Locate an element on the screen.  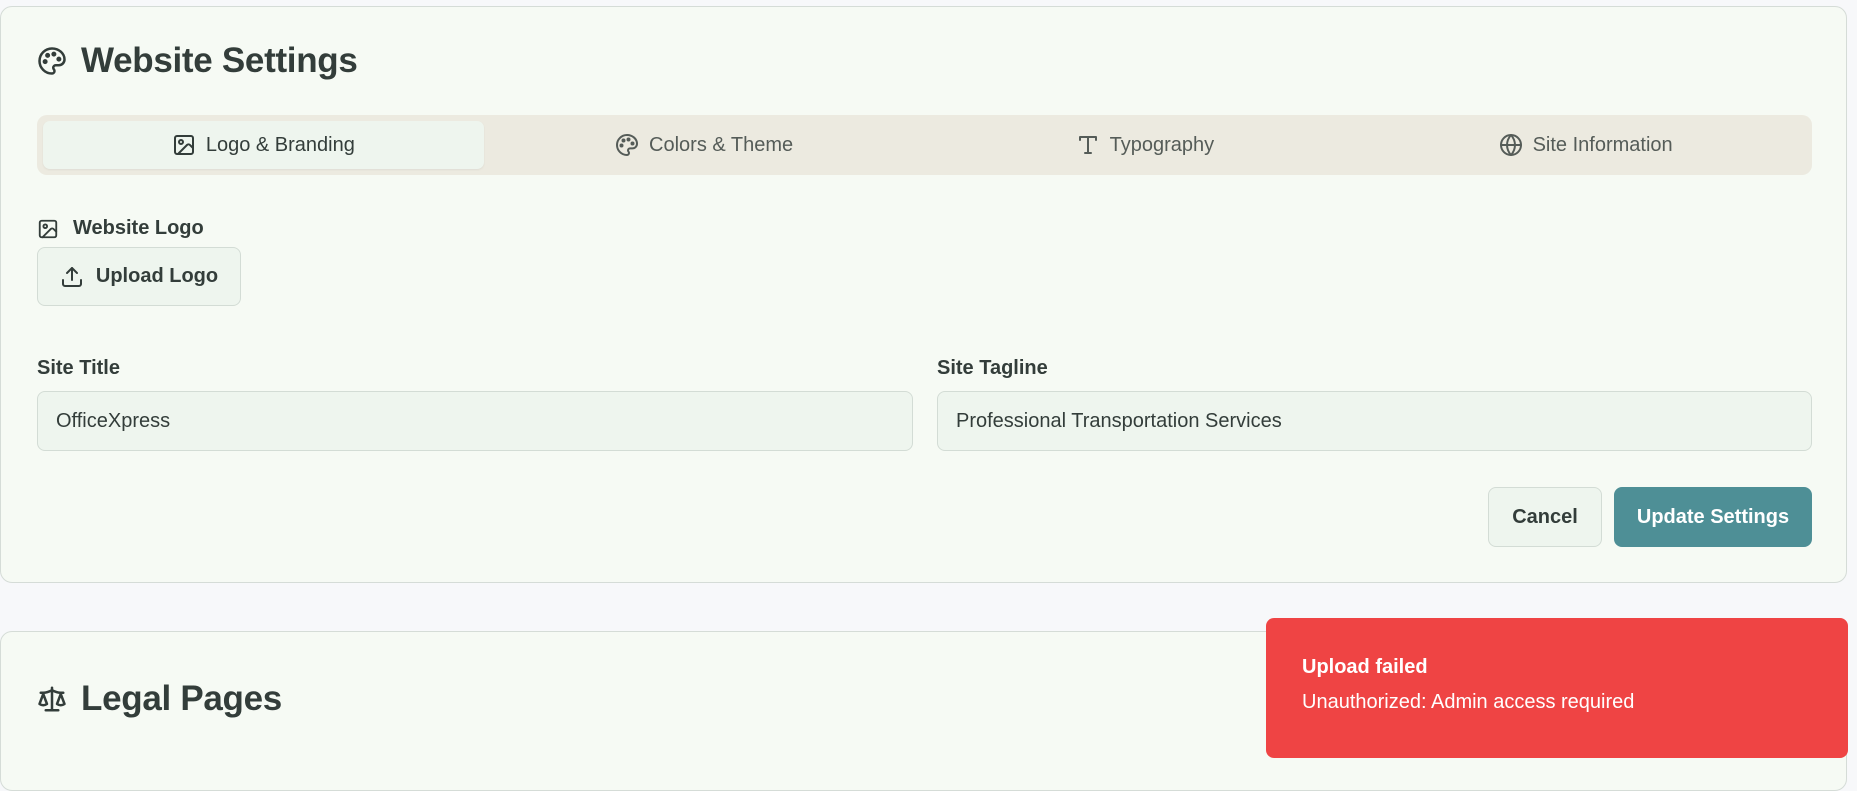
type-icon is located at coordinates (1088, 145).